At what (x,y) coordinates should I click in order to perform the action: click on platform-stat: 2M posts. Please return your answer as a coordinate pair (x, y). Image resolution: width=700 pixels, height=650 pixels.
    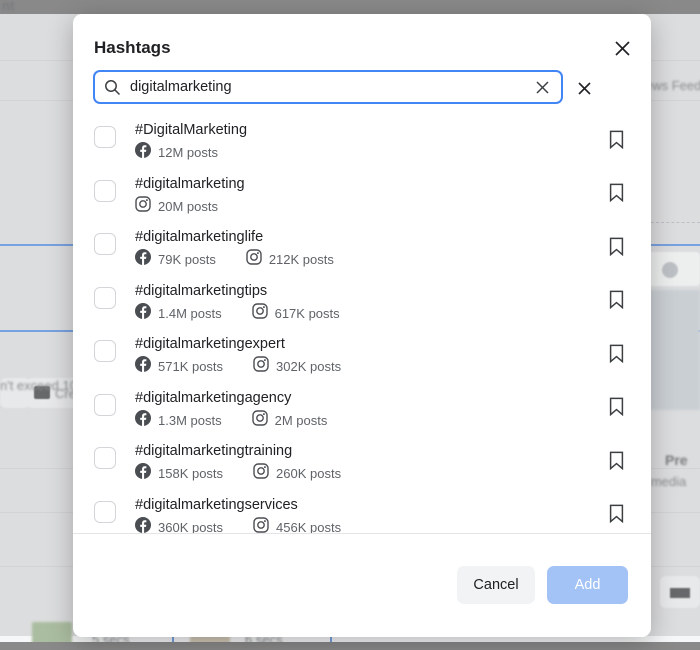
    Looking at the image, I should click on (289, 420).